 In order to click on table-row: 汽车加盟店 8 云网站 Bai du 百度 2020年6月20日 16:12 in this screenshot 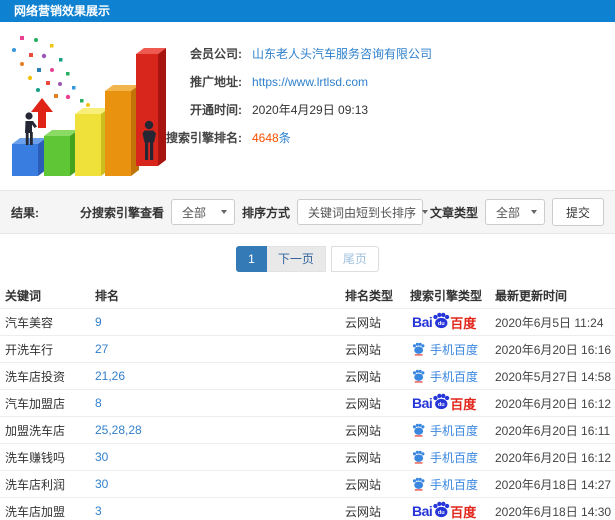, I will do `click(307, 402)`.